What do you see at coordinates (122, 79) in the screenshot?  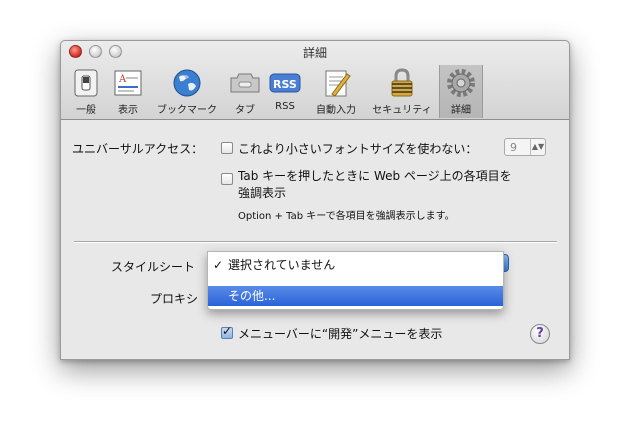 I see `svg-text: A` at bounding box center [122, 79].